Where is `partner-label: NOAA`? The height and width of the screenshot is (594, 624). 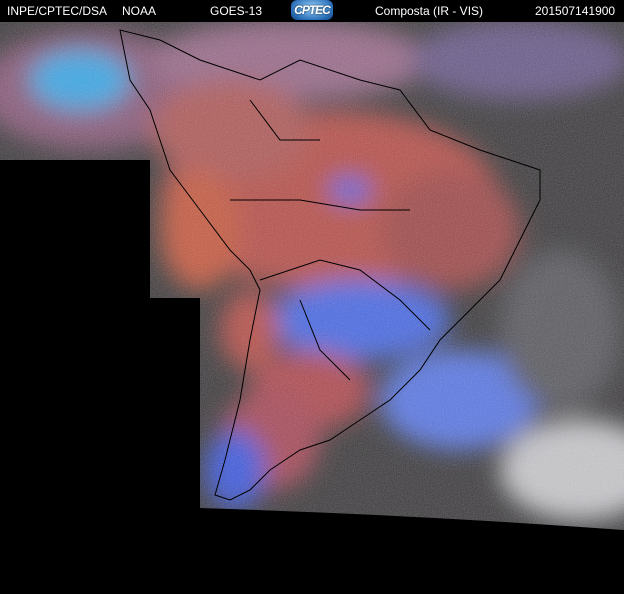 partner-label: NOAA is located at coordinates (139, 11).